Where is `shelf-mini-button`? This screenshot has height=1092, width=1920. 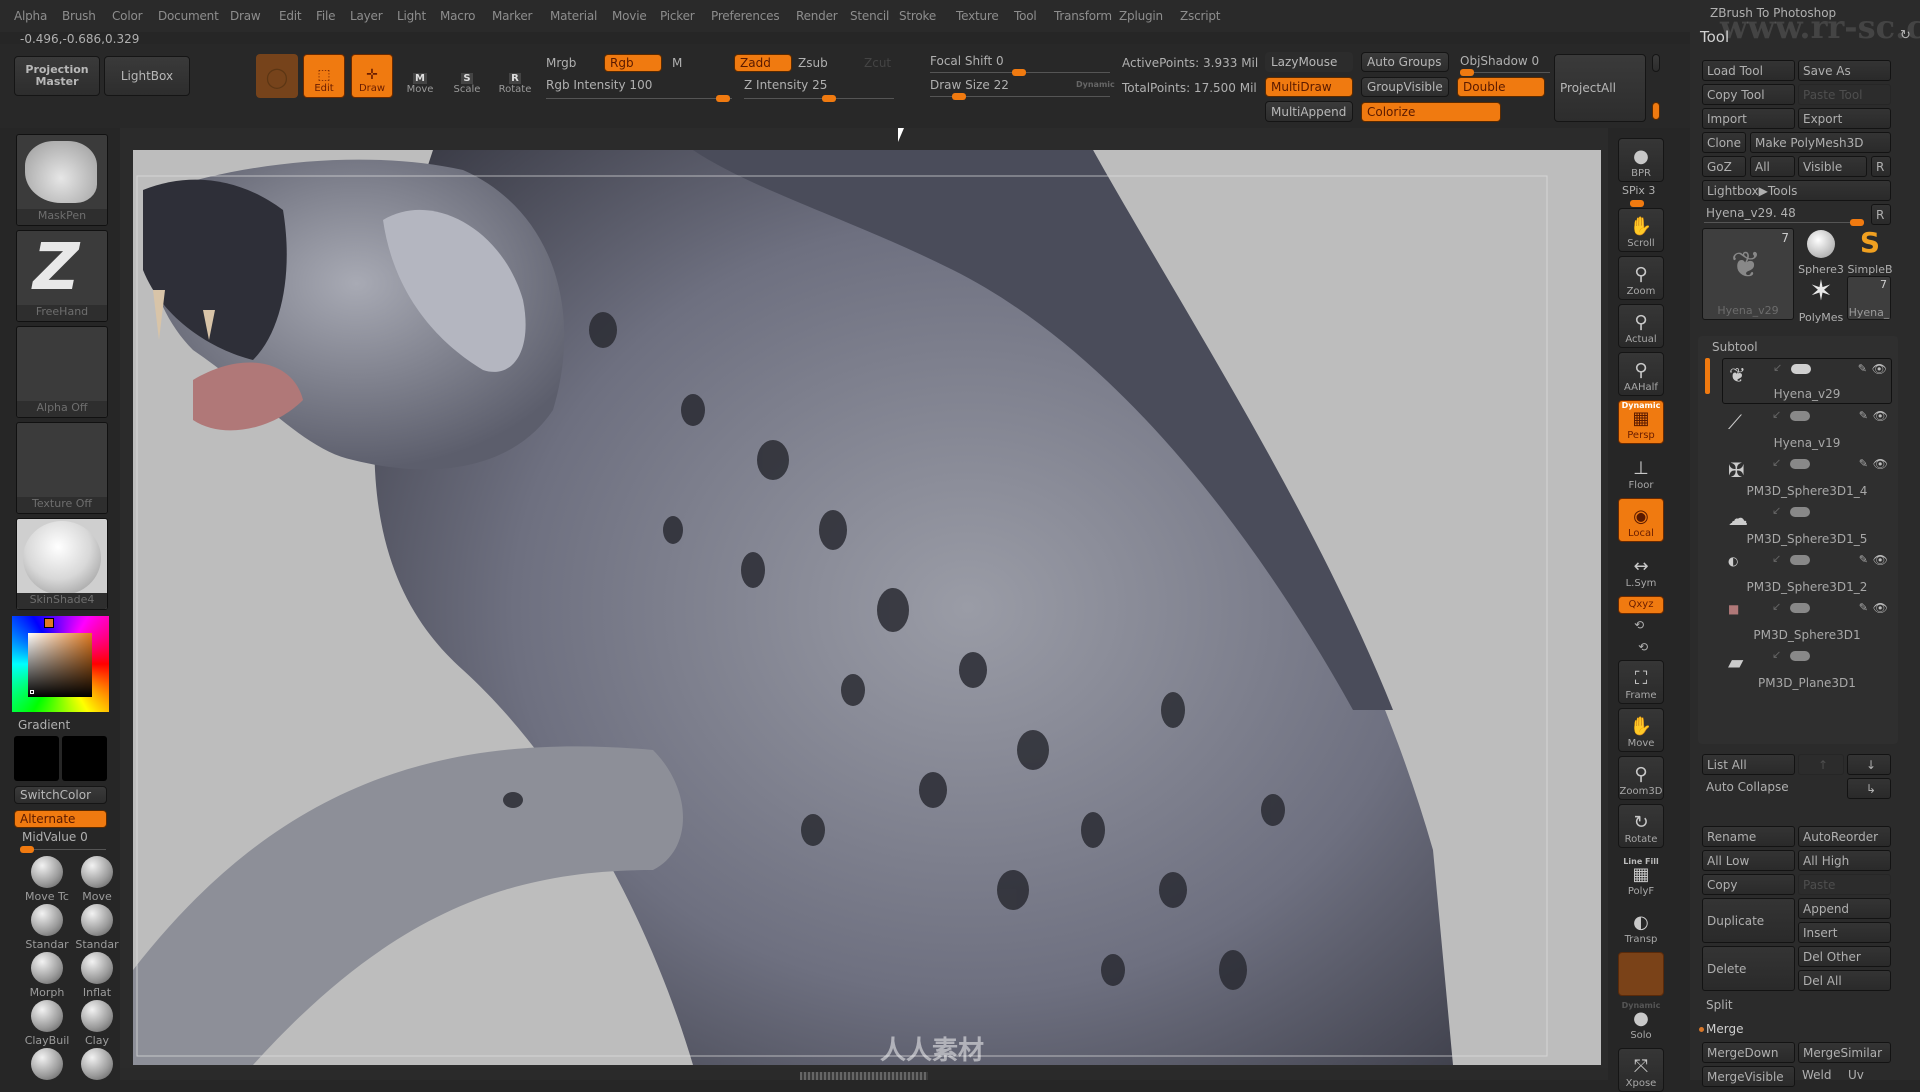 shelf-mini-button is located at coordinates (1656, 63).